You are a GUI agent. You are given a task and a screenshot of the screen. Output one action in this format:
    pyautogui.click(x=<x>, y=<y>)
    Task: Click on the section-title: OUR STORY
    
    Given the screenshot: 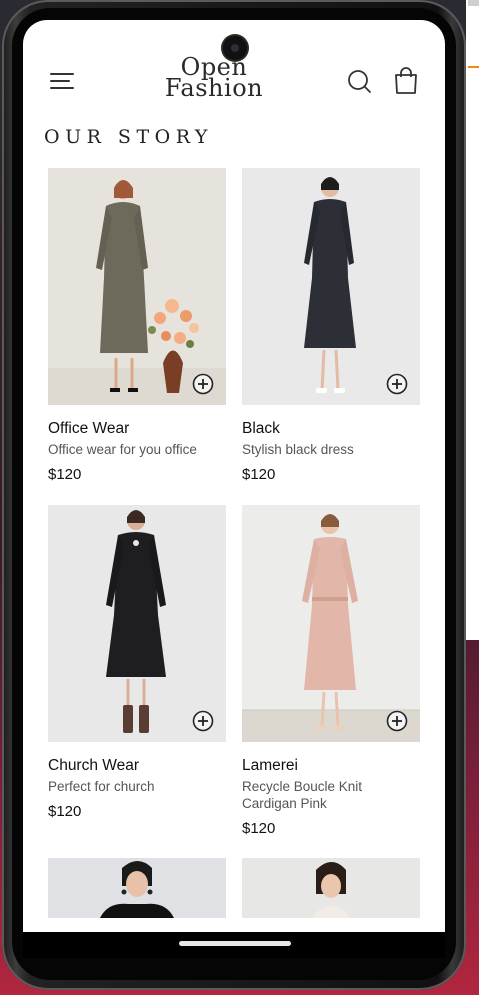 What is the action you would take?
    pyautogui.click(x=128, y=137)
    